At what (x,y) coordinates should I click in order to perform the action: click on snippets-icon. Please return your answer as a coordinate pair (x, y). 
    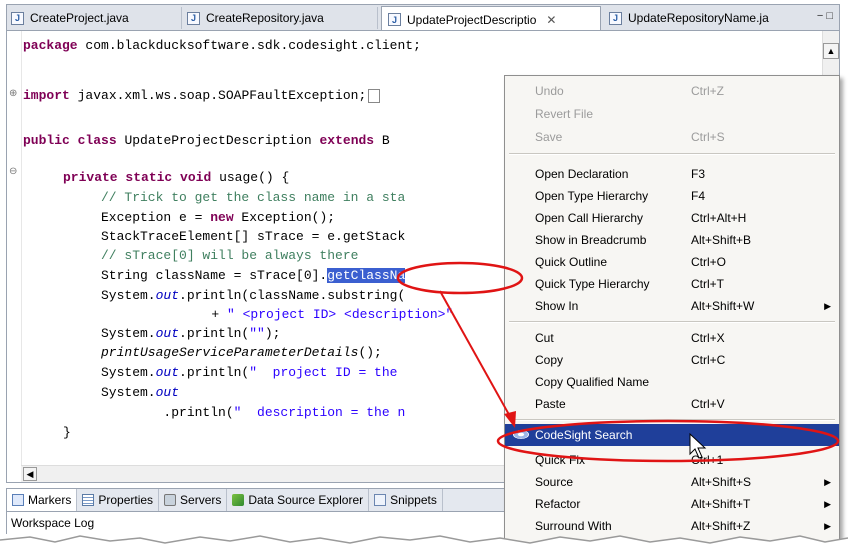
    Looking at the image, I should click on (380, 500).